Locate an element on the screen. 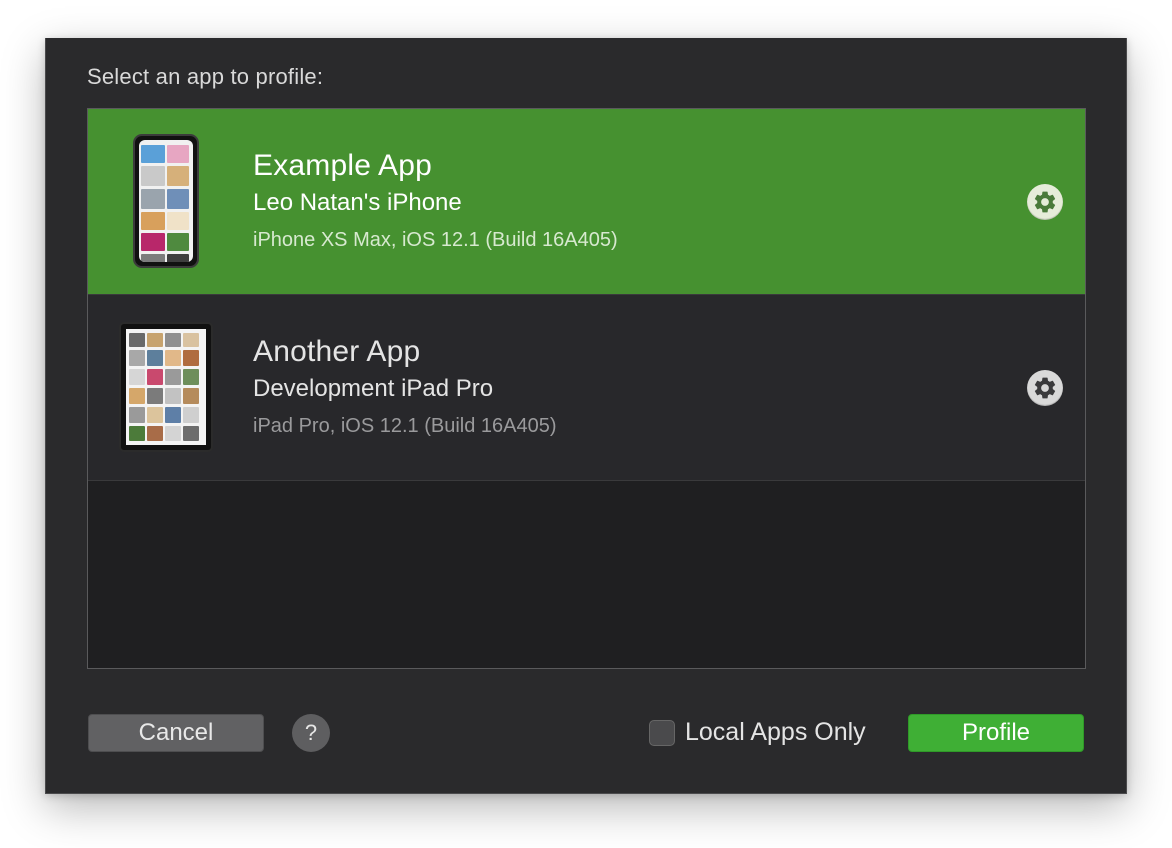 This screenshot has height=848, width=1172. device-name: Leo Natan's iPhone is located at coordinates (357, 202).